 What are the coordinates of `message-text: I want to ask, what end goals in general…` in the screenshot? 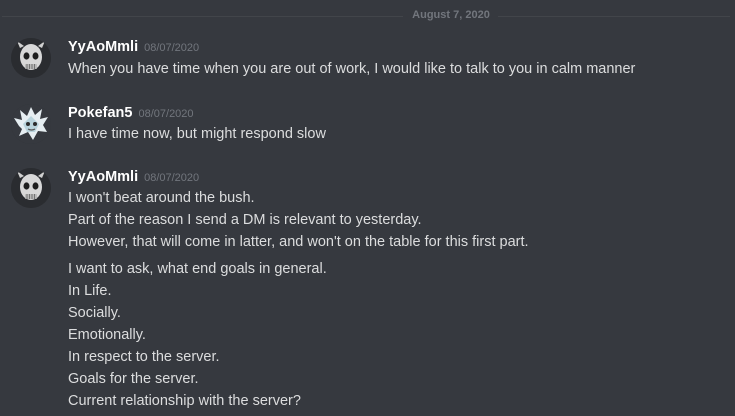 It's located at (197, 269).